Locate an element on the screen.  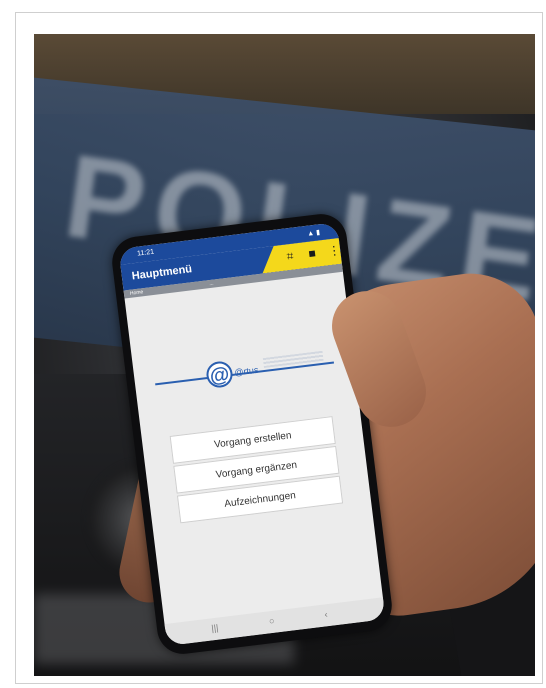
recent-apps-icon: ||| is located at coordinates (215, 628).